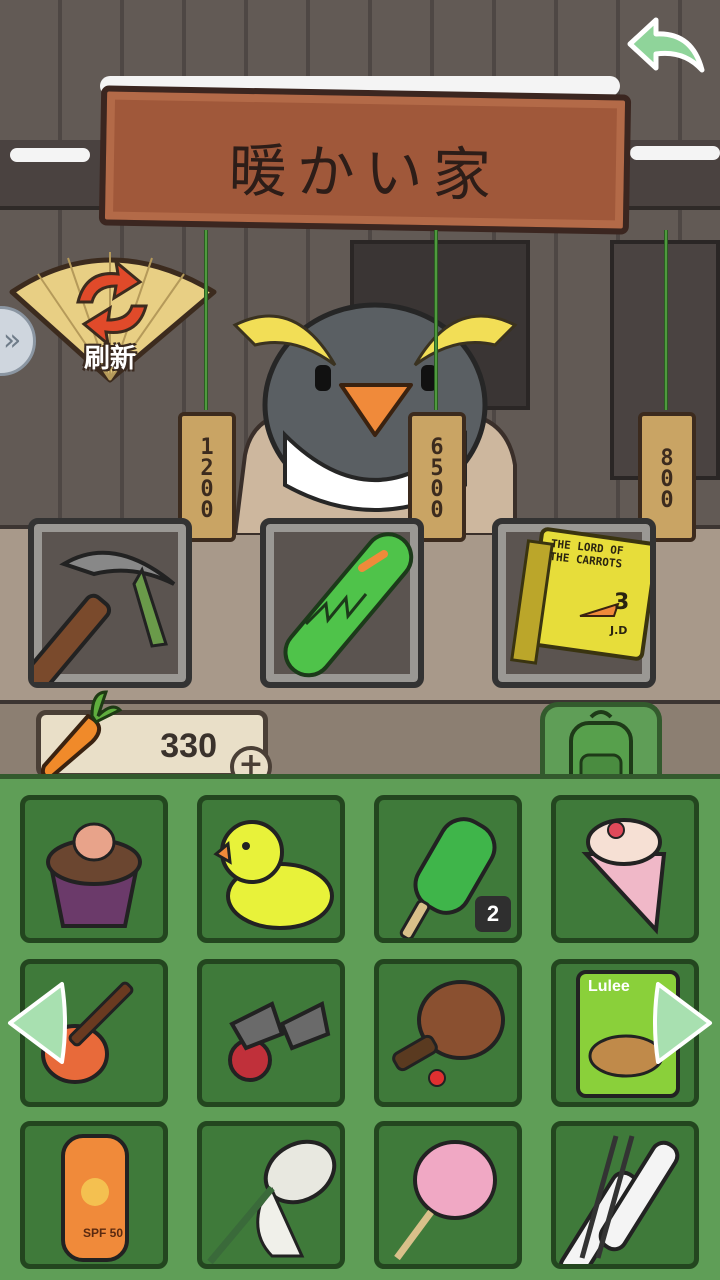  I want to click on shopkeeper-penguin, so click(375, 411).